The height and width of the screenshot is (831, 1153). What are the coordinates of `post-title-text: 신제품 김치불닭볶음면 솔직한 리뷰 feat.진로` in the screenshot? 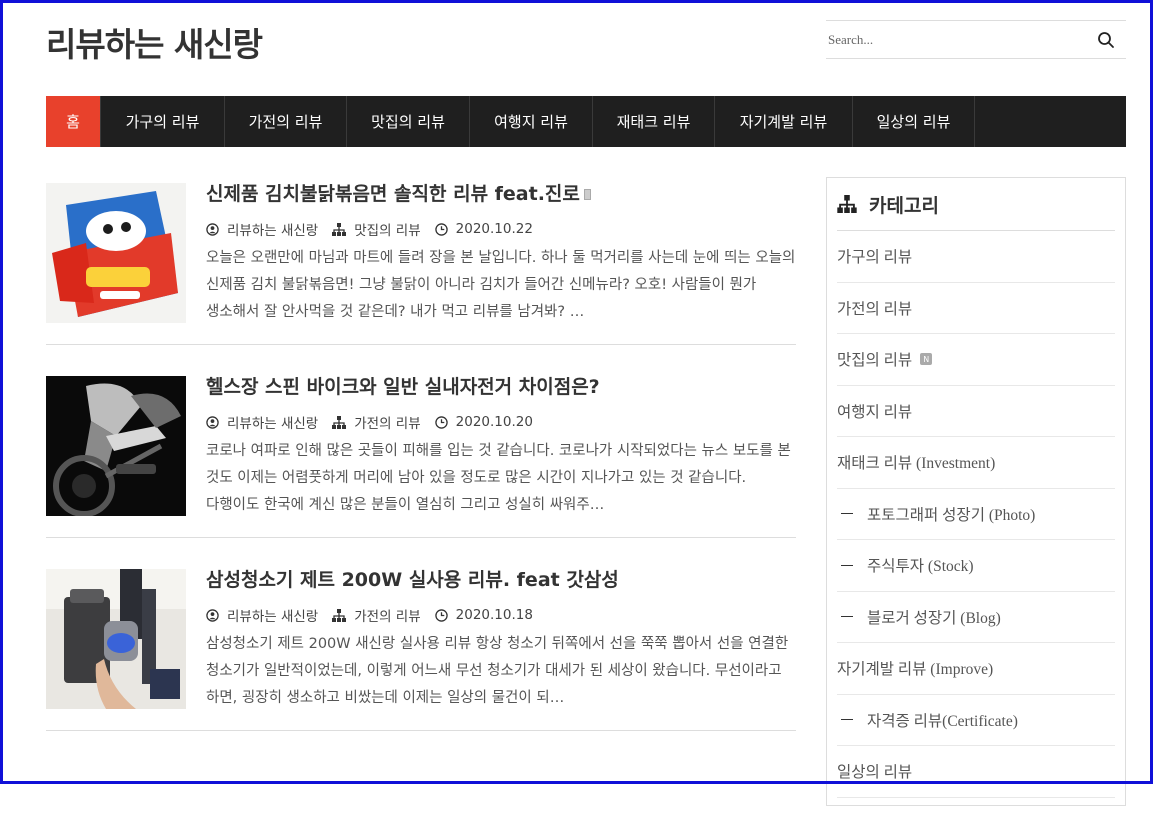 It's located at (393, 194).